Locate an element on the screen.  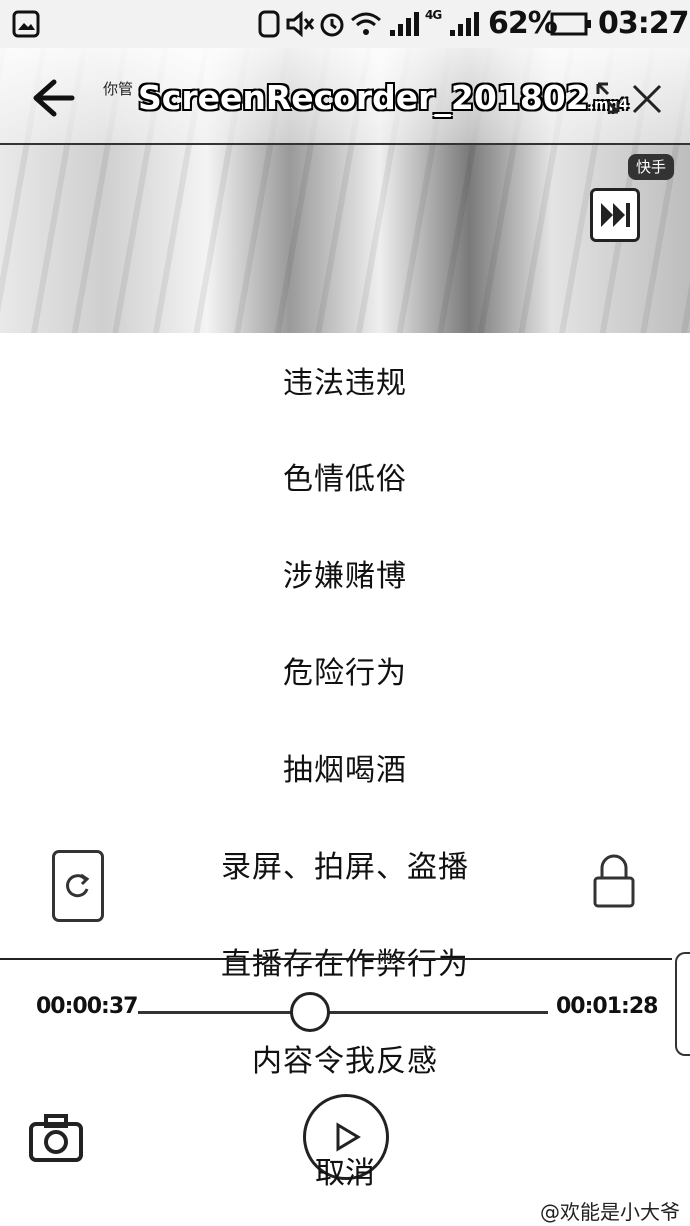
side-panel-handle is located at coordinates (682, 1004).